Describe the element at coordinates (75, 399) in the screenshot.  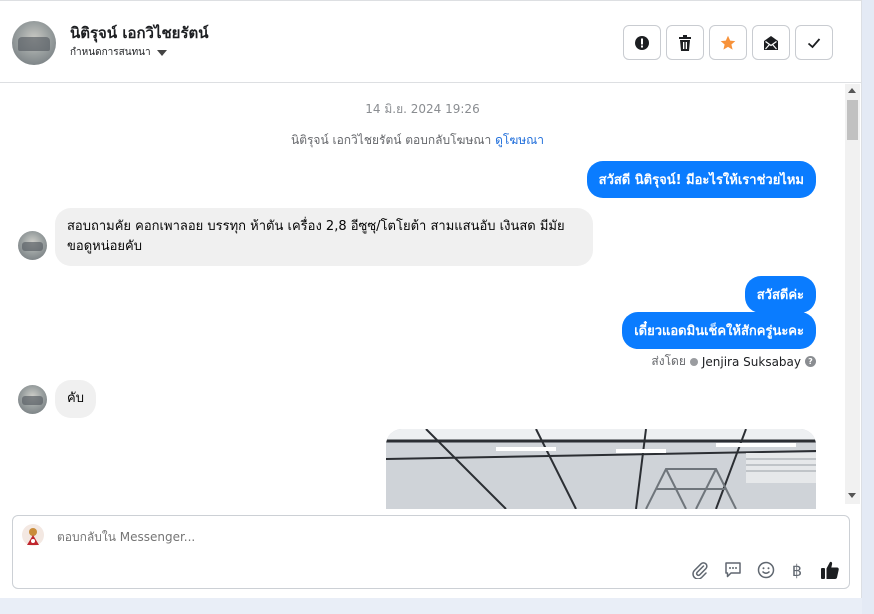
I see `message-bubble-incoming: คับ` at that location.